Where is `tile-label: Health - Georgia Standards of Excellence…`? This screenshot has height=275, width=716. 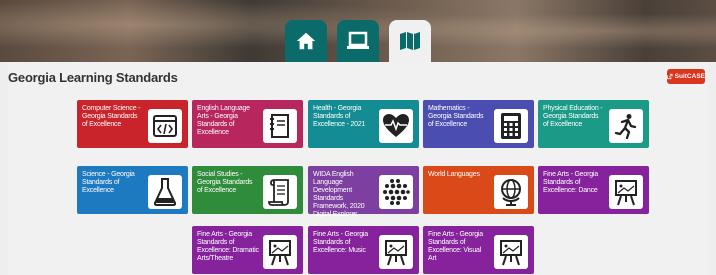
tile-label: Health - Georgia Standards of Excellence… is located at coordinates (339, 116).